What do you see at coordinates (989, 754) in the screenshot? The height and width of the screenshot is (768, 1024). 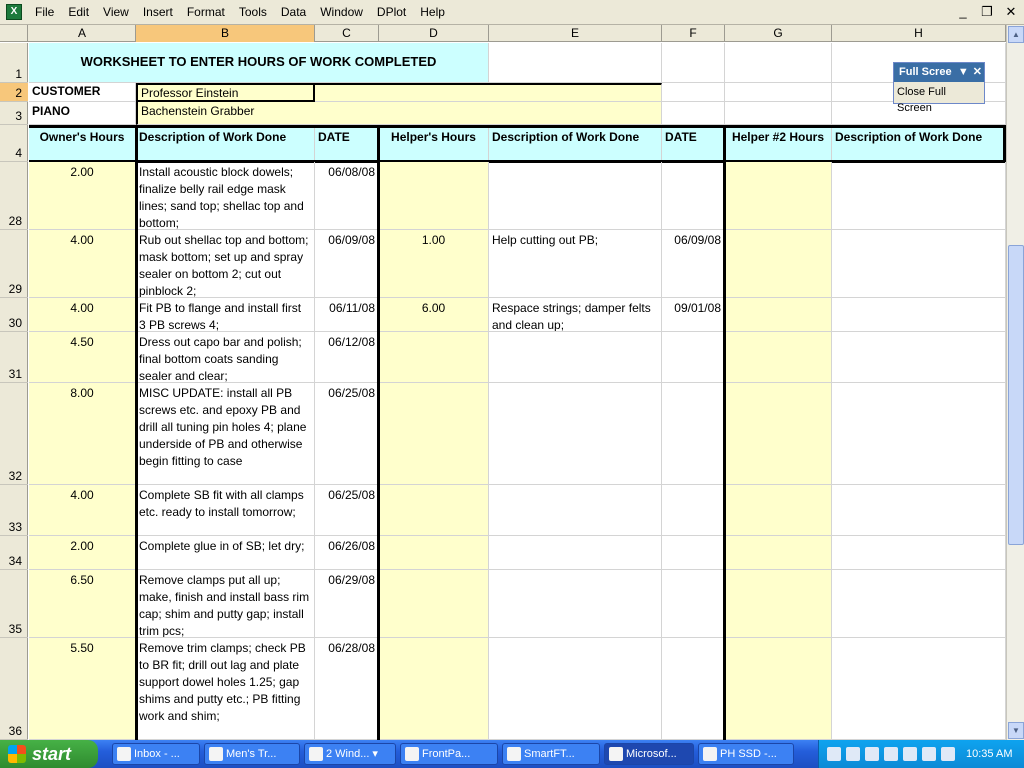 I see `taskbar-clock: 10:35 AM` at bounding box center [989, 754].